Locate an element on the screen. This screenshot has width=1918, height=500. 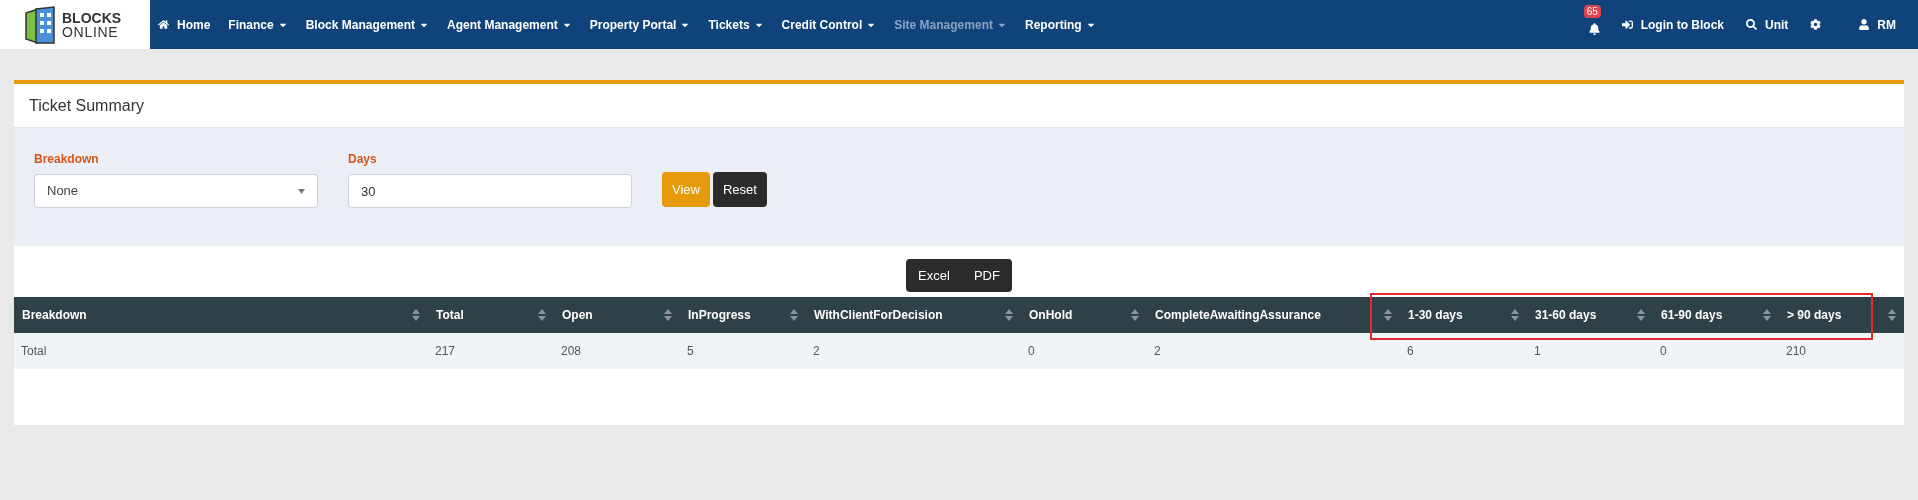
user-icon is located at coordinates (1864, 24).